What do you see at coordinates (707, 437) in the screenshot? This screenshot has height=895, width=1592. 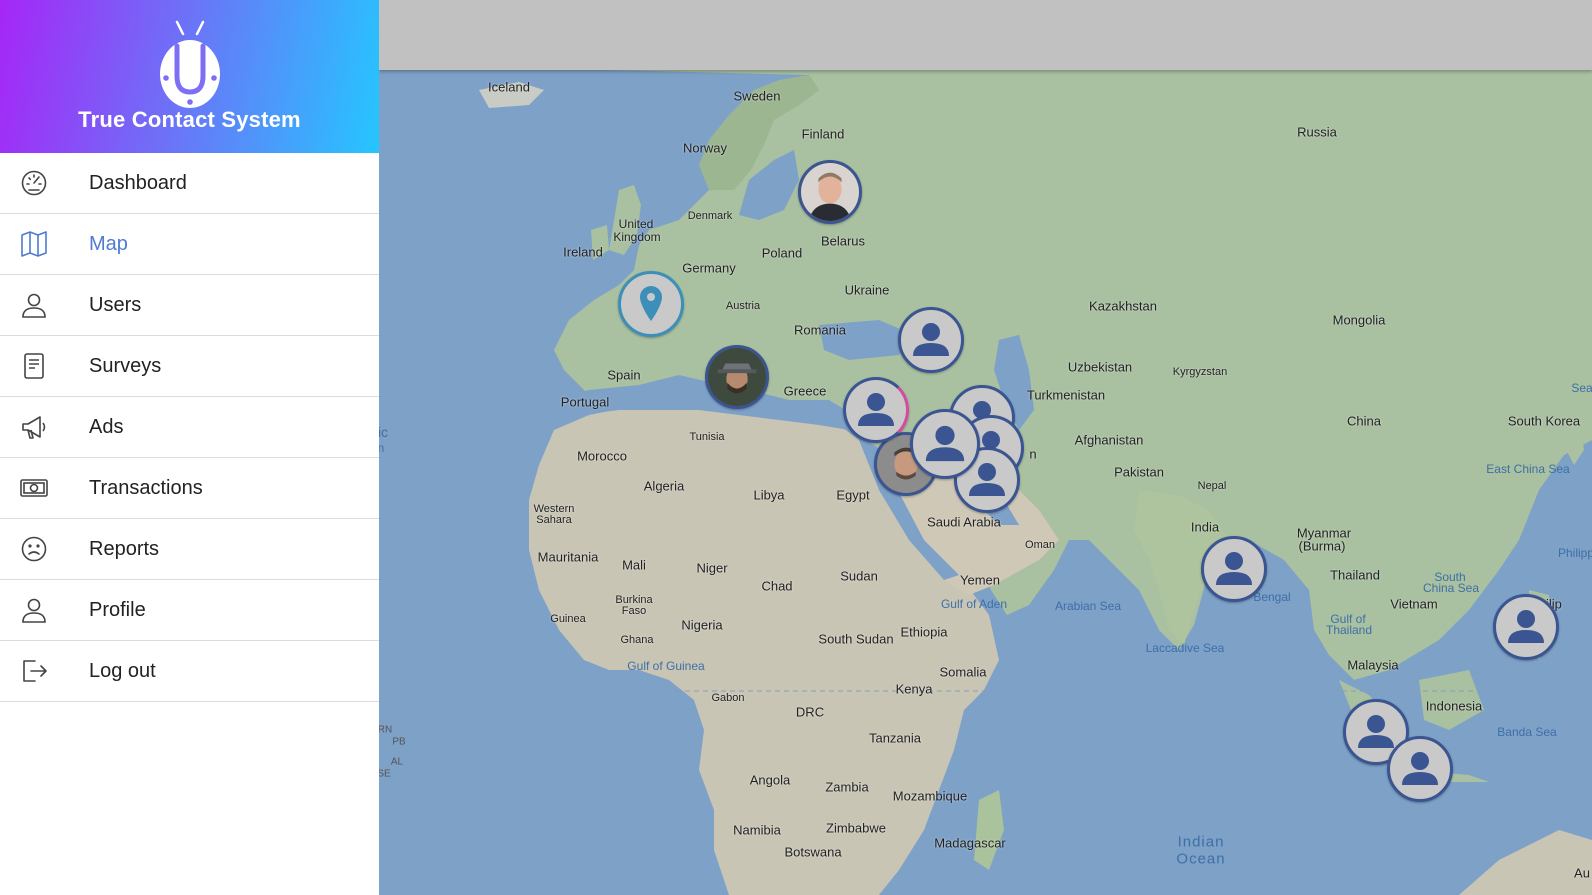 I see `label-tunisia: Tunisia` at bounding box center [707, 437].